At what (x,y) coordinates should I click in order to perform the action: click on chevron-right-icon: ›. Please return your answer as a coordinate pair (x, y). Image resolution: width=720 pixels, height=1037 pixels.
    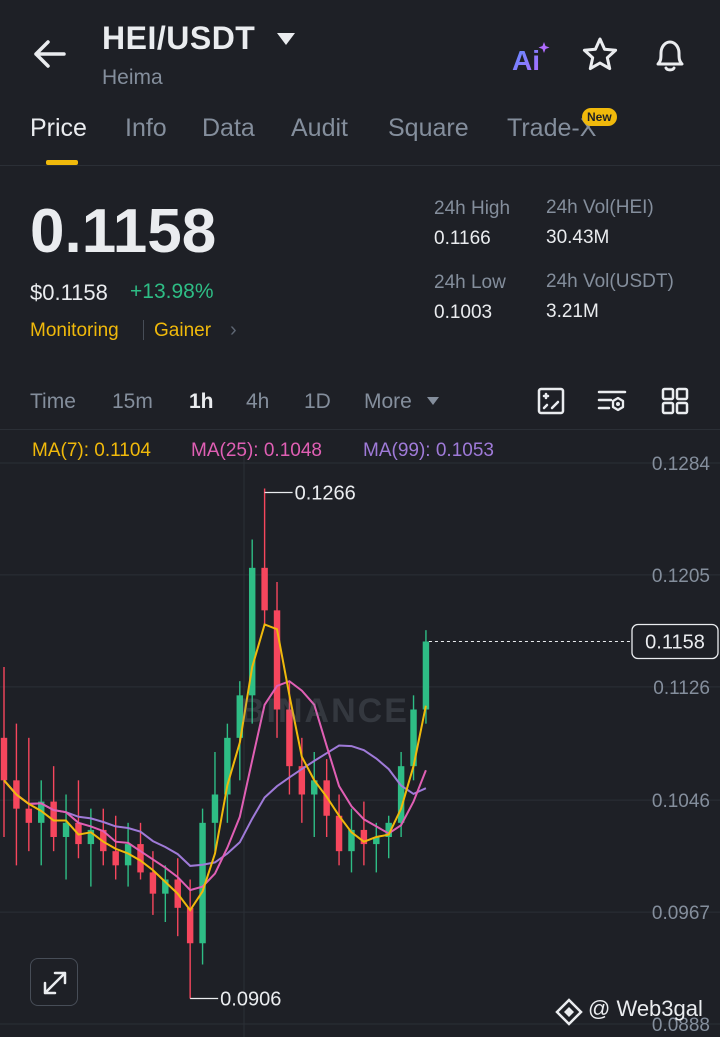
    Looking at the image, I should click on (233, 330).